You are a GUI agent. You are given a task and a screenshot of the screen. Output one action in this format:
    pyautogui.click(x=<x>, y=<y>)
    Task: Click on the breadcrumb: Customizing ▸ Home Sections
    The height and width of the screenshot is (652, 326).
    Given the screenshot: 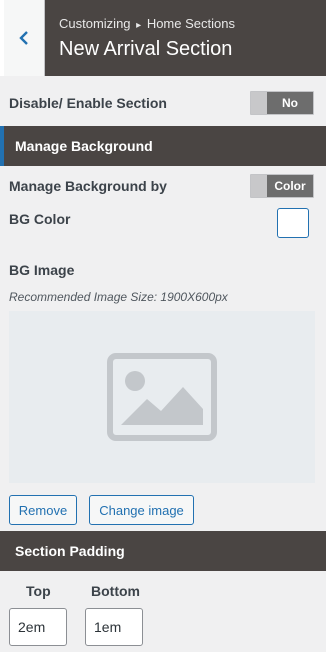 What is the action you would take?
    pyautogui.click(x=192, y=25)
    